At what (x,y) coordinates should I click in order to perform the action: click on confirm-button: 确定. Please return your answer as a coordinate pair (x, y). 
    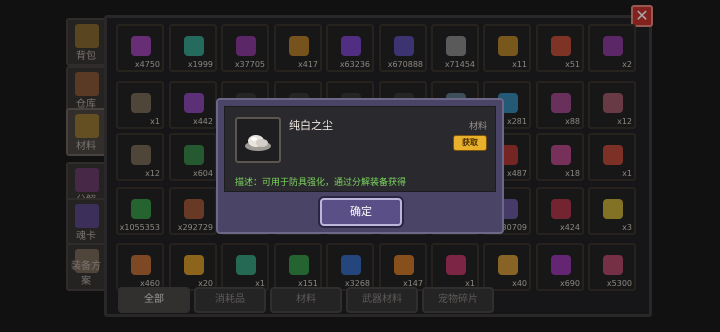
    Looking at the image, I should click on (361, 212).